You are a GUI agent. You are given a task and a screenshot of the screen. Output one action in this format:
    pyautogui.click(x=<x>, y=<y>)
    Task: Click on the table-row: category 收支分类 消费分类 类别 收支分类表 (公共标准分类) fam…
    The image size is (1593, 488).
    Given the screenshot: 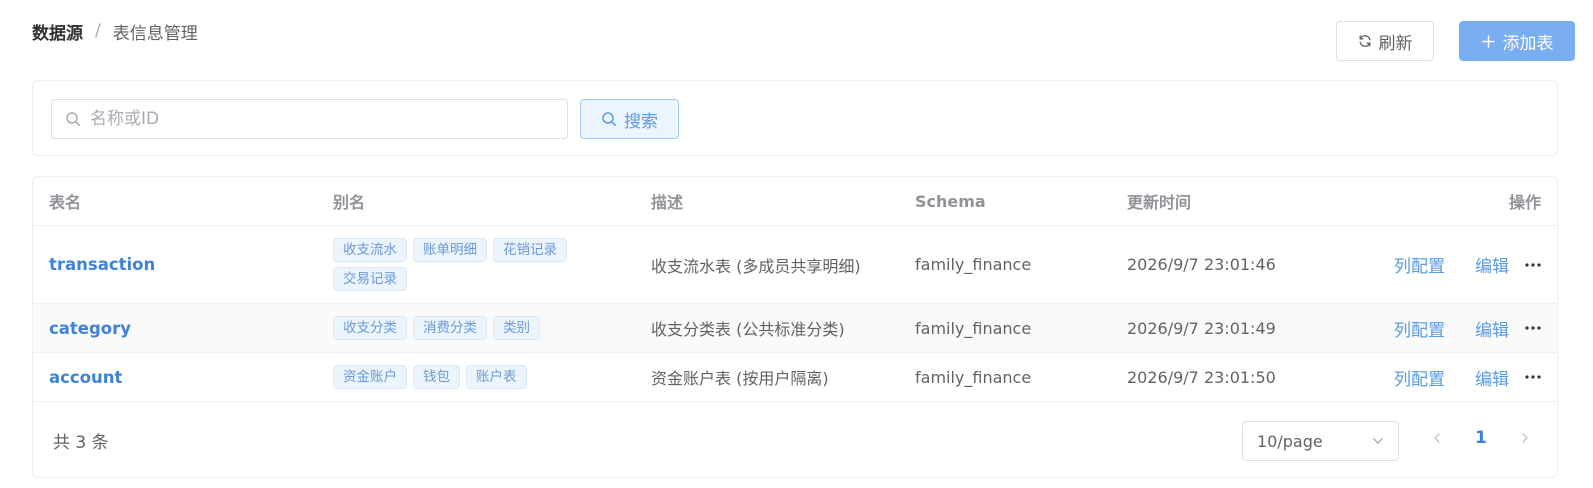 What is the action you would take?
    pyautogui.click(x=795, y=328)
    